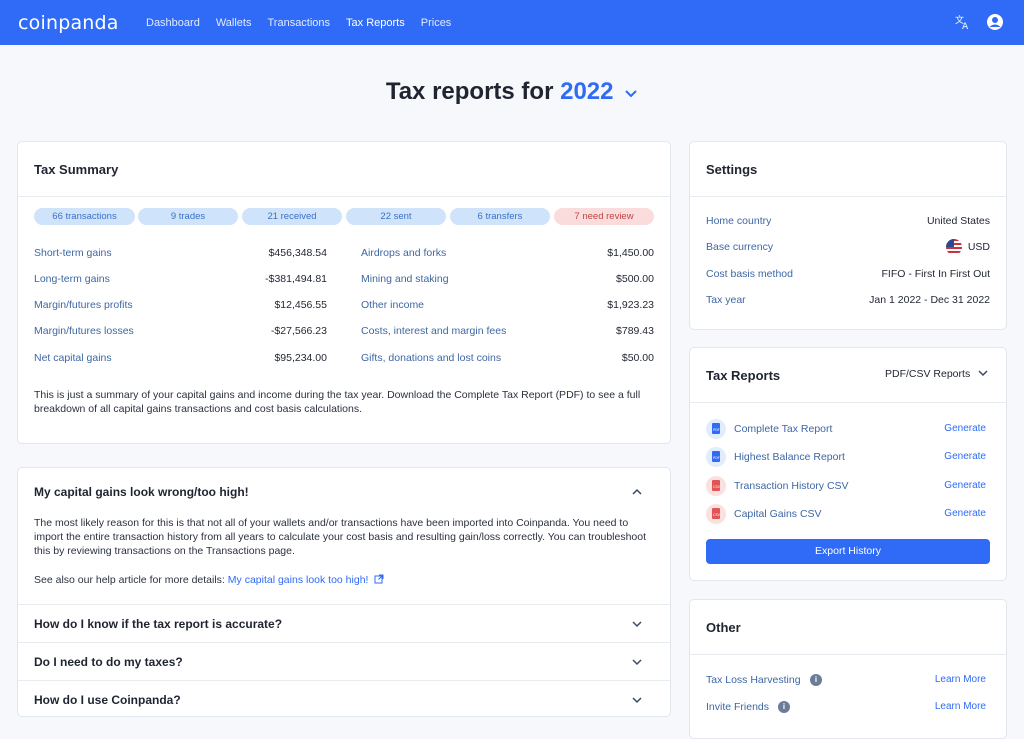  What do you see at coordinates (298, 580) in the screenshot?
I see `help-article-link: My capital gains look too high!` at bounding box center [298, 580].